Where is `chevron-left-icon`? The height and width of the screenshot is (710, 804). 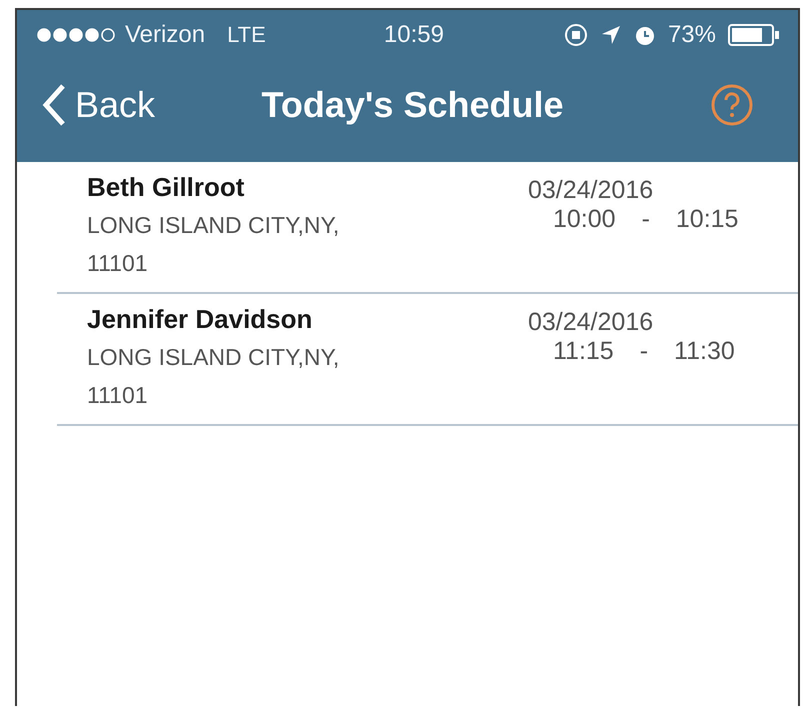 chevron-left-icon is located at coordinates (54, 105).